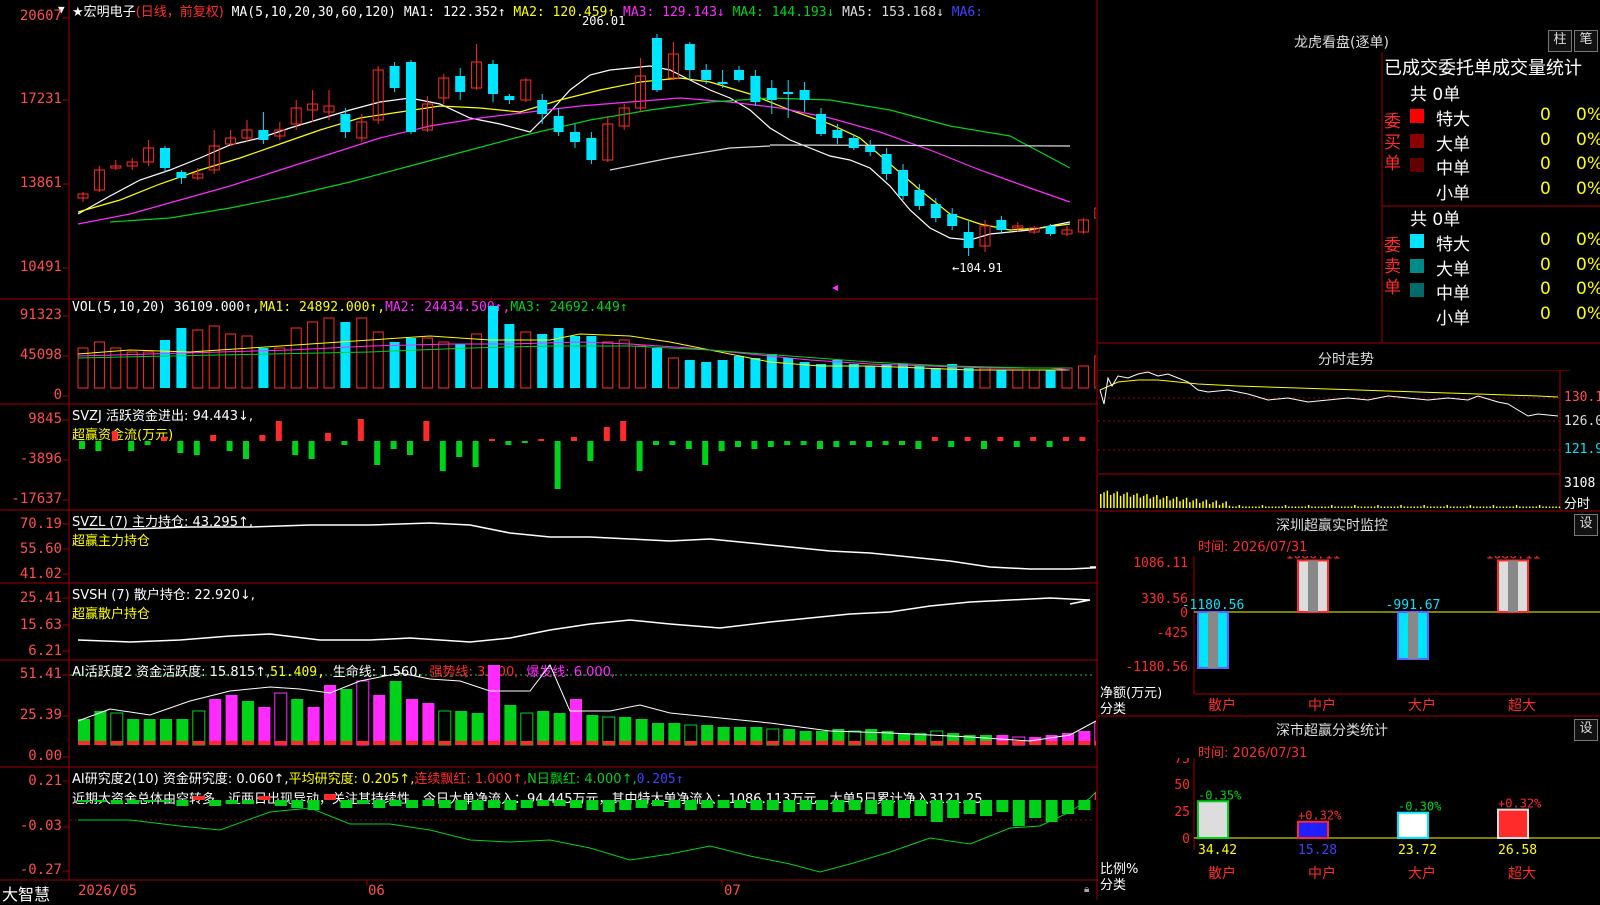 The width and height of the screenshot is (1600, 905). Describe the element at coordinates (583, 351) in the screenshot. I see `vol-chart` at that location.